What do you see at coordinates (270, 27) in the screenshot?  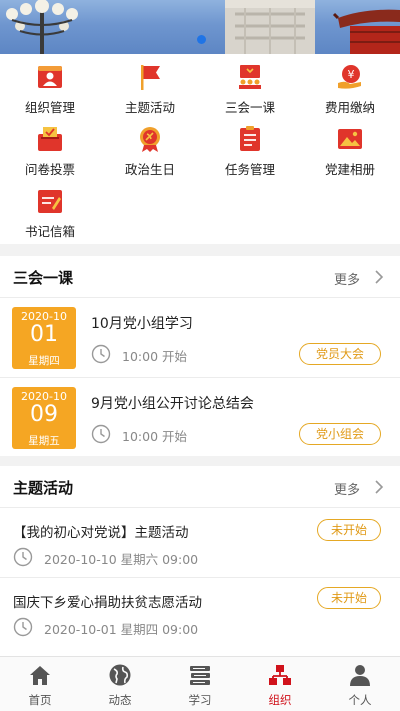 I see `monument-column-image` at bounding box center [270, 27].